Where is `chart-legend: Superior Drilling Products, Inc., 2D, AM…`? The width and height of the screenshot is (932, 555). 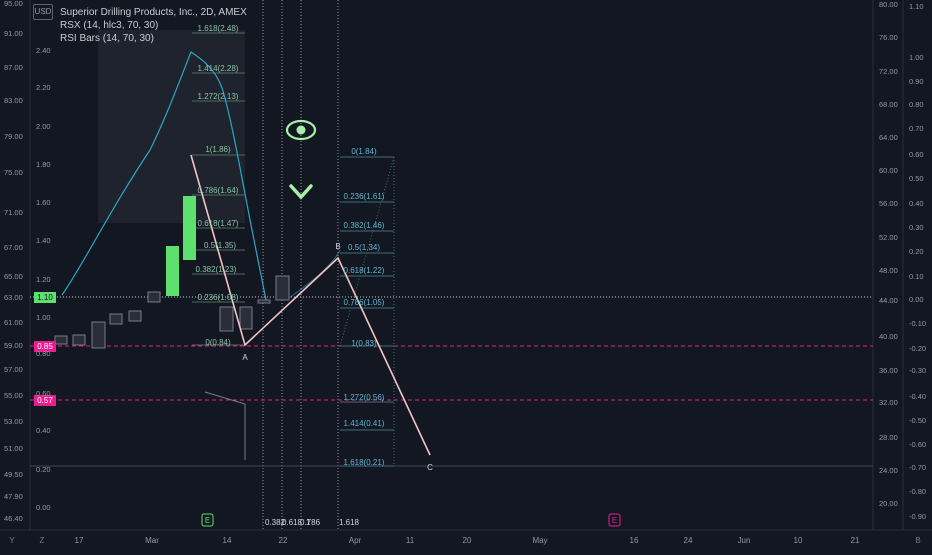
chart-legend: Superior Drilling Products, Inc., 2D, AM… is located at coordinates (153, 25).